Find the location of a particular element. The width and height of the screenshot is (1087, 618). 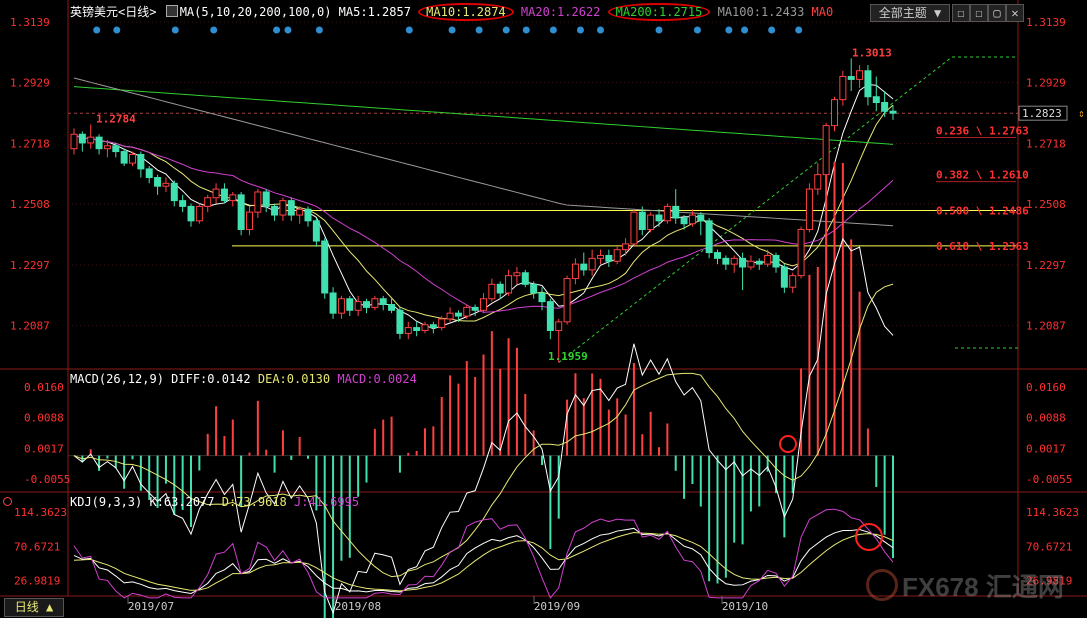

kdj-tick-label-left: 114.3623 is located at coordinates (40, 512).